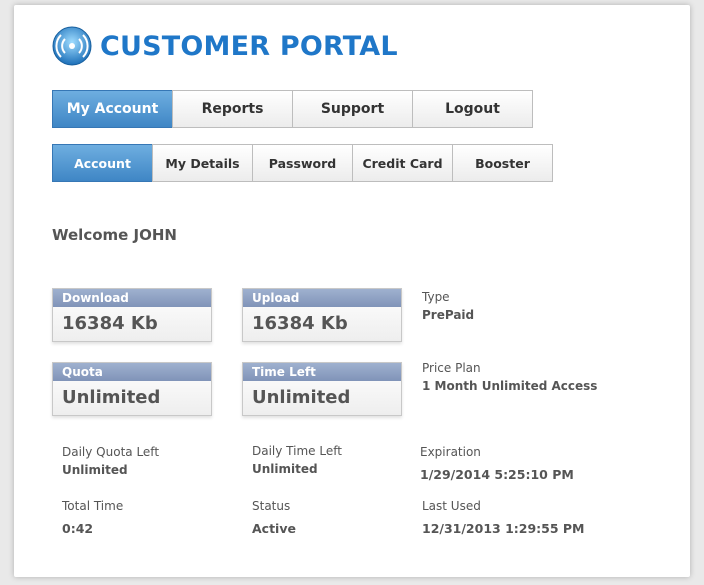 The width and height of the screenshot is (704, 585). I want to click on quota-value: Unlimited, so click(111, 397).